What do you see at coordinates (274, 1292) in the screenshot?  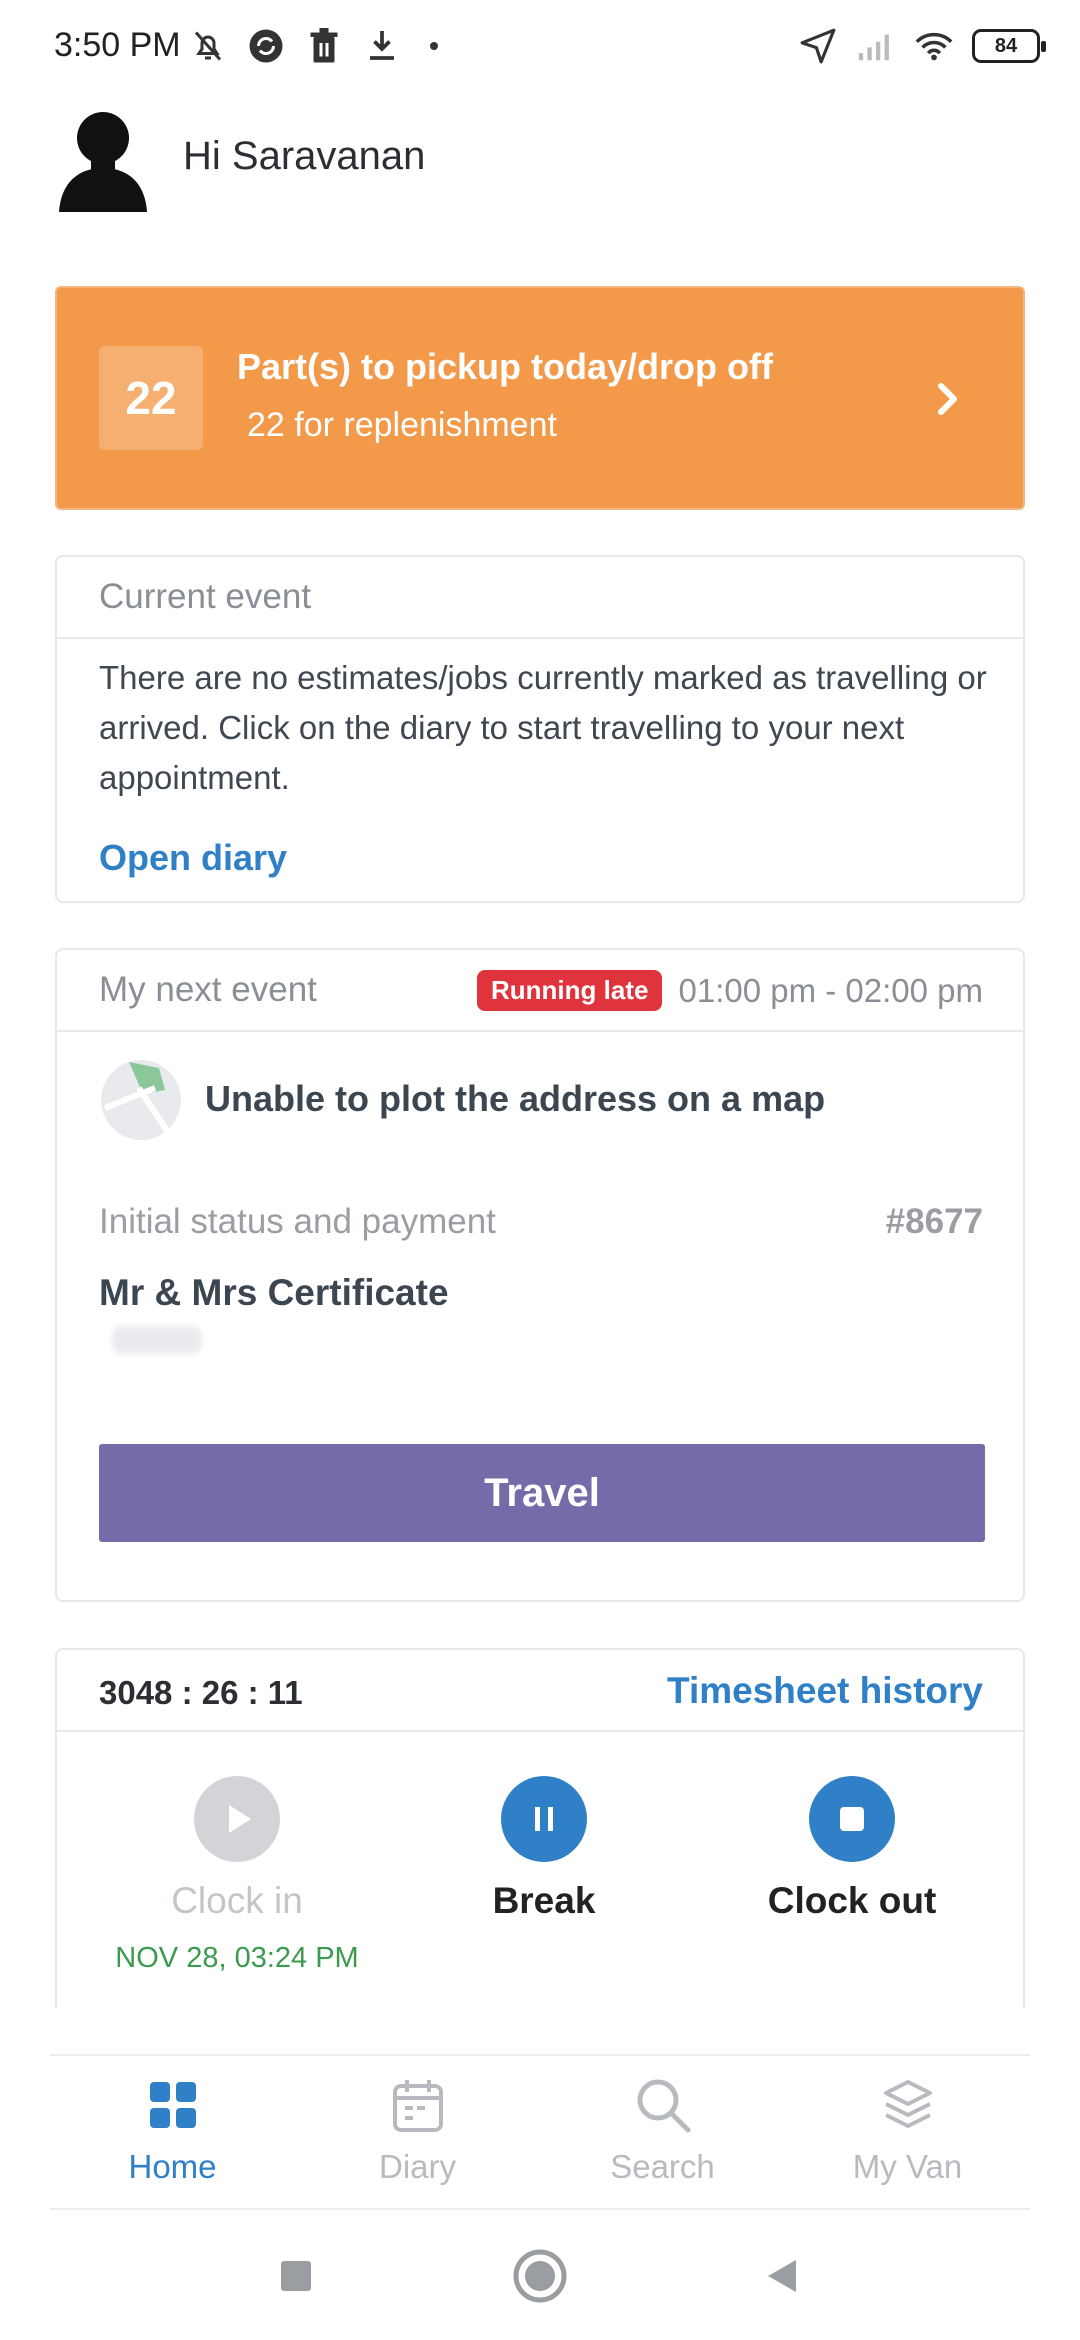 I see `customer-name: Mr & Mrs Certificate` at bounding box center [274, 1292].